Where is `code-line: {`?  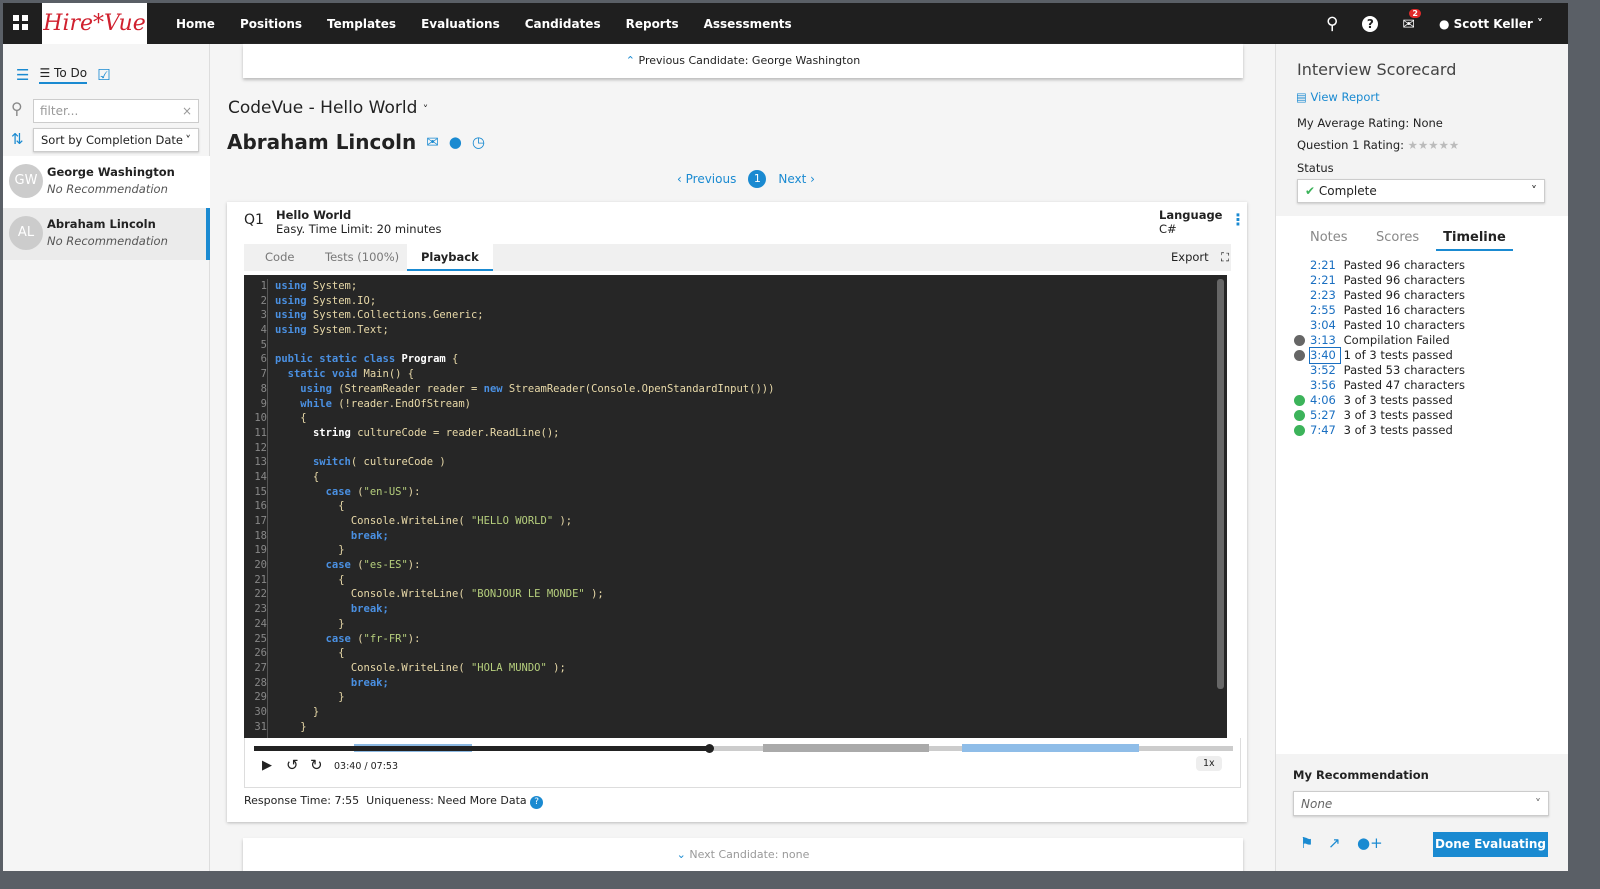
code-line: { is located at coordinates (310, 653).